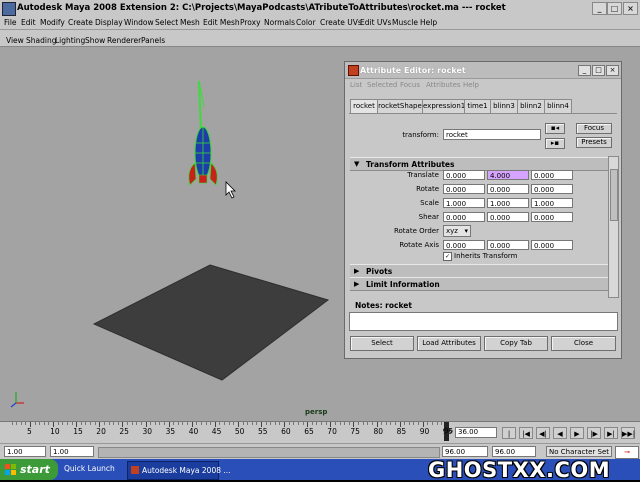 Image resolution: width=640 pixels, height=482 pixels. What do you see at coordinates (410, 85) in the screenshot?
I see `ae-menu-focus: Focus` at bounding box center [410, 85].